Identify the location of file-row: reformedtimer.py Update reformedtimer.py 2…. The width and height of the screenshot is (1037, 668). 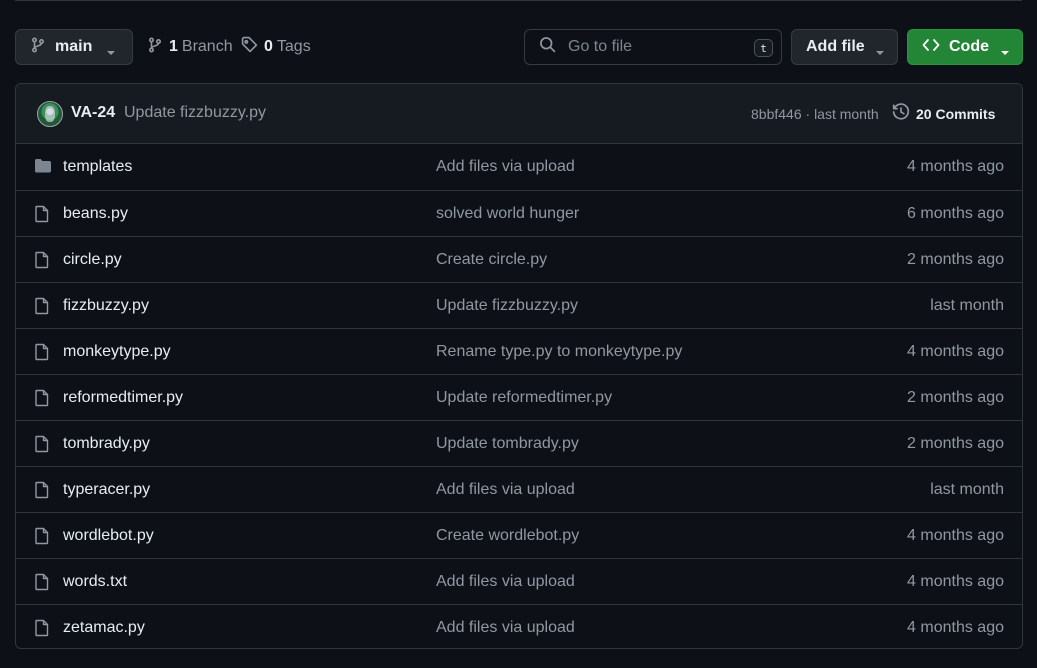
(519, 397).